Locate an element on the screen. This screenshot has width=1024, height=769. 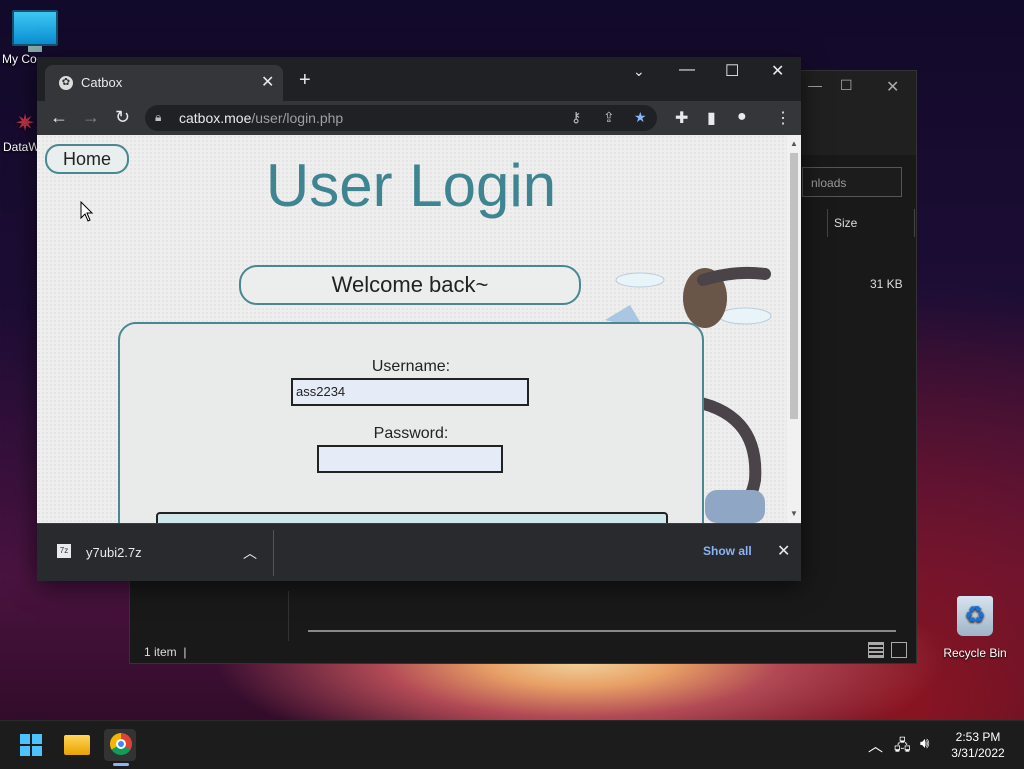
page-title: User Login is located at coordinates (411, 185).